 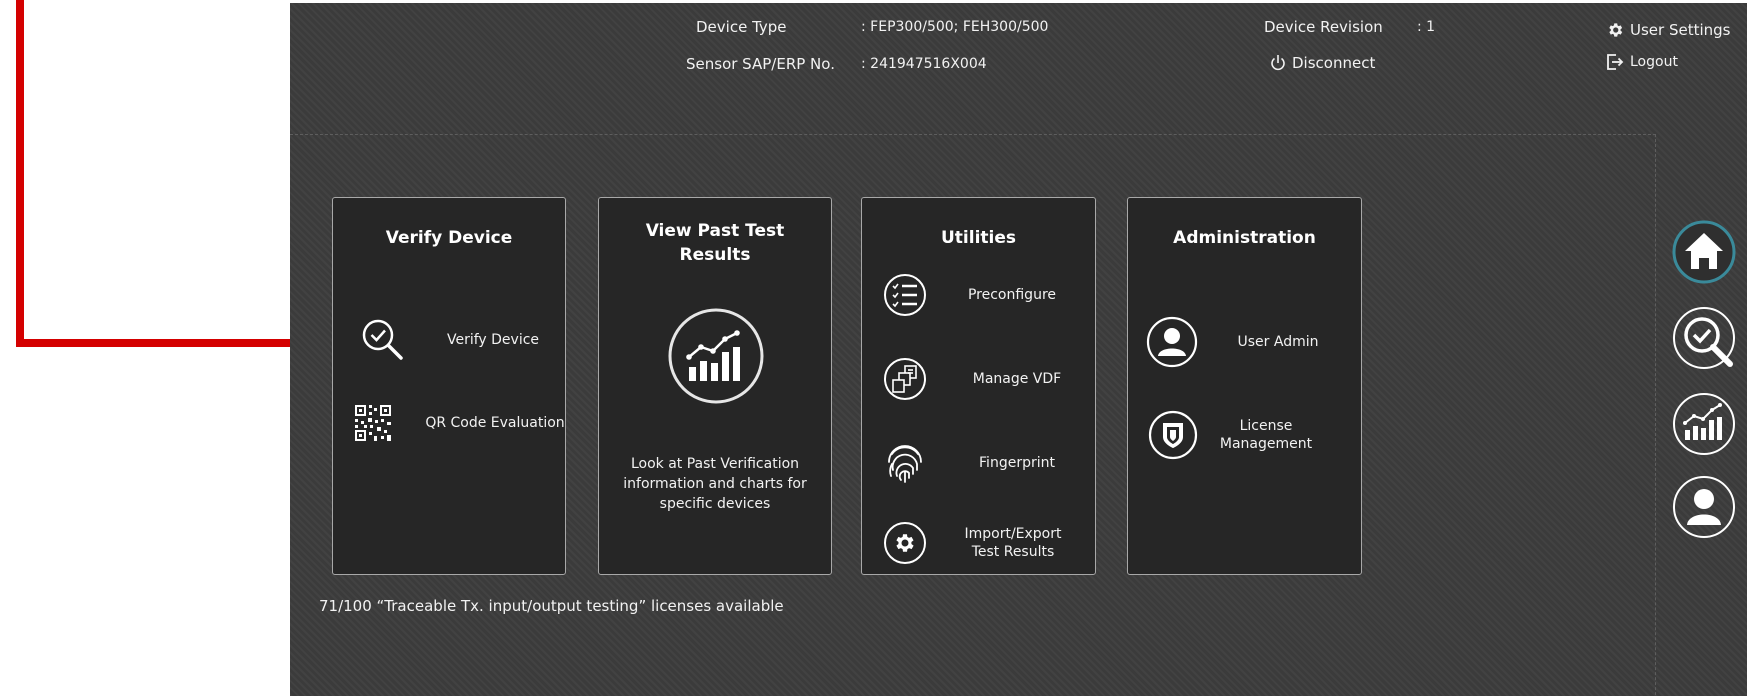 I want to click on manage-vdf-item: Manage VDF, so click(x=978, y=381).